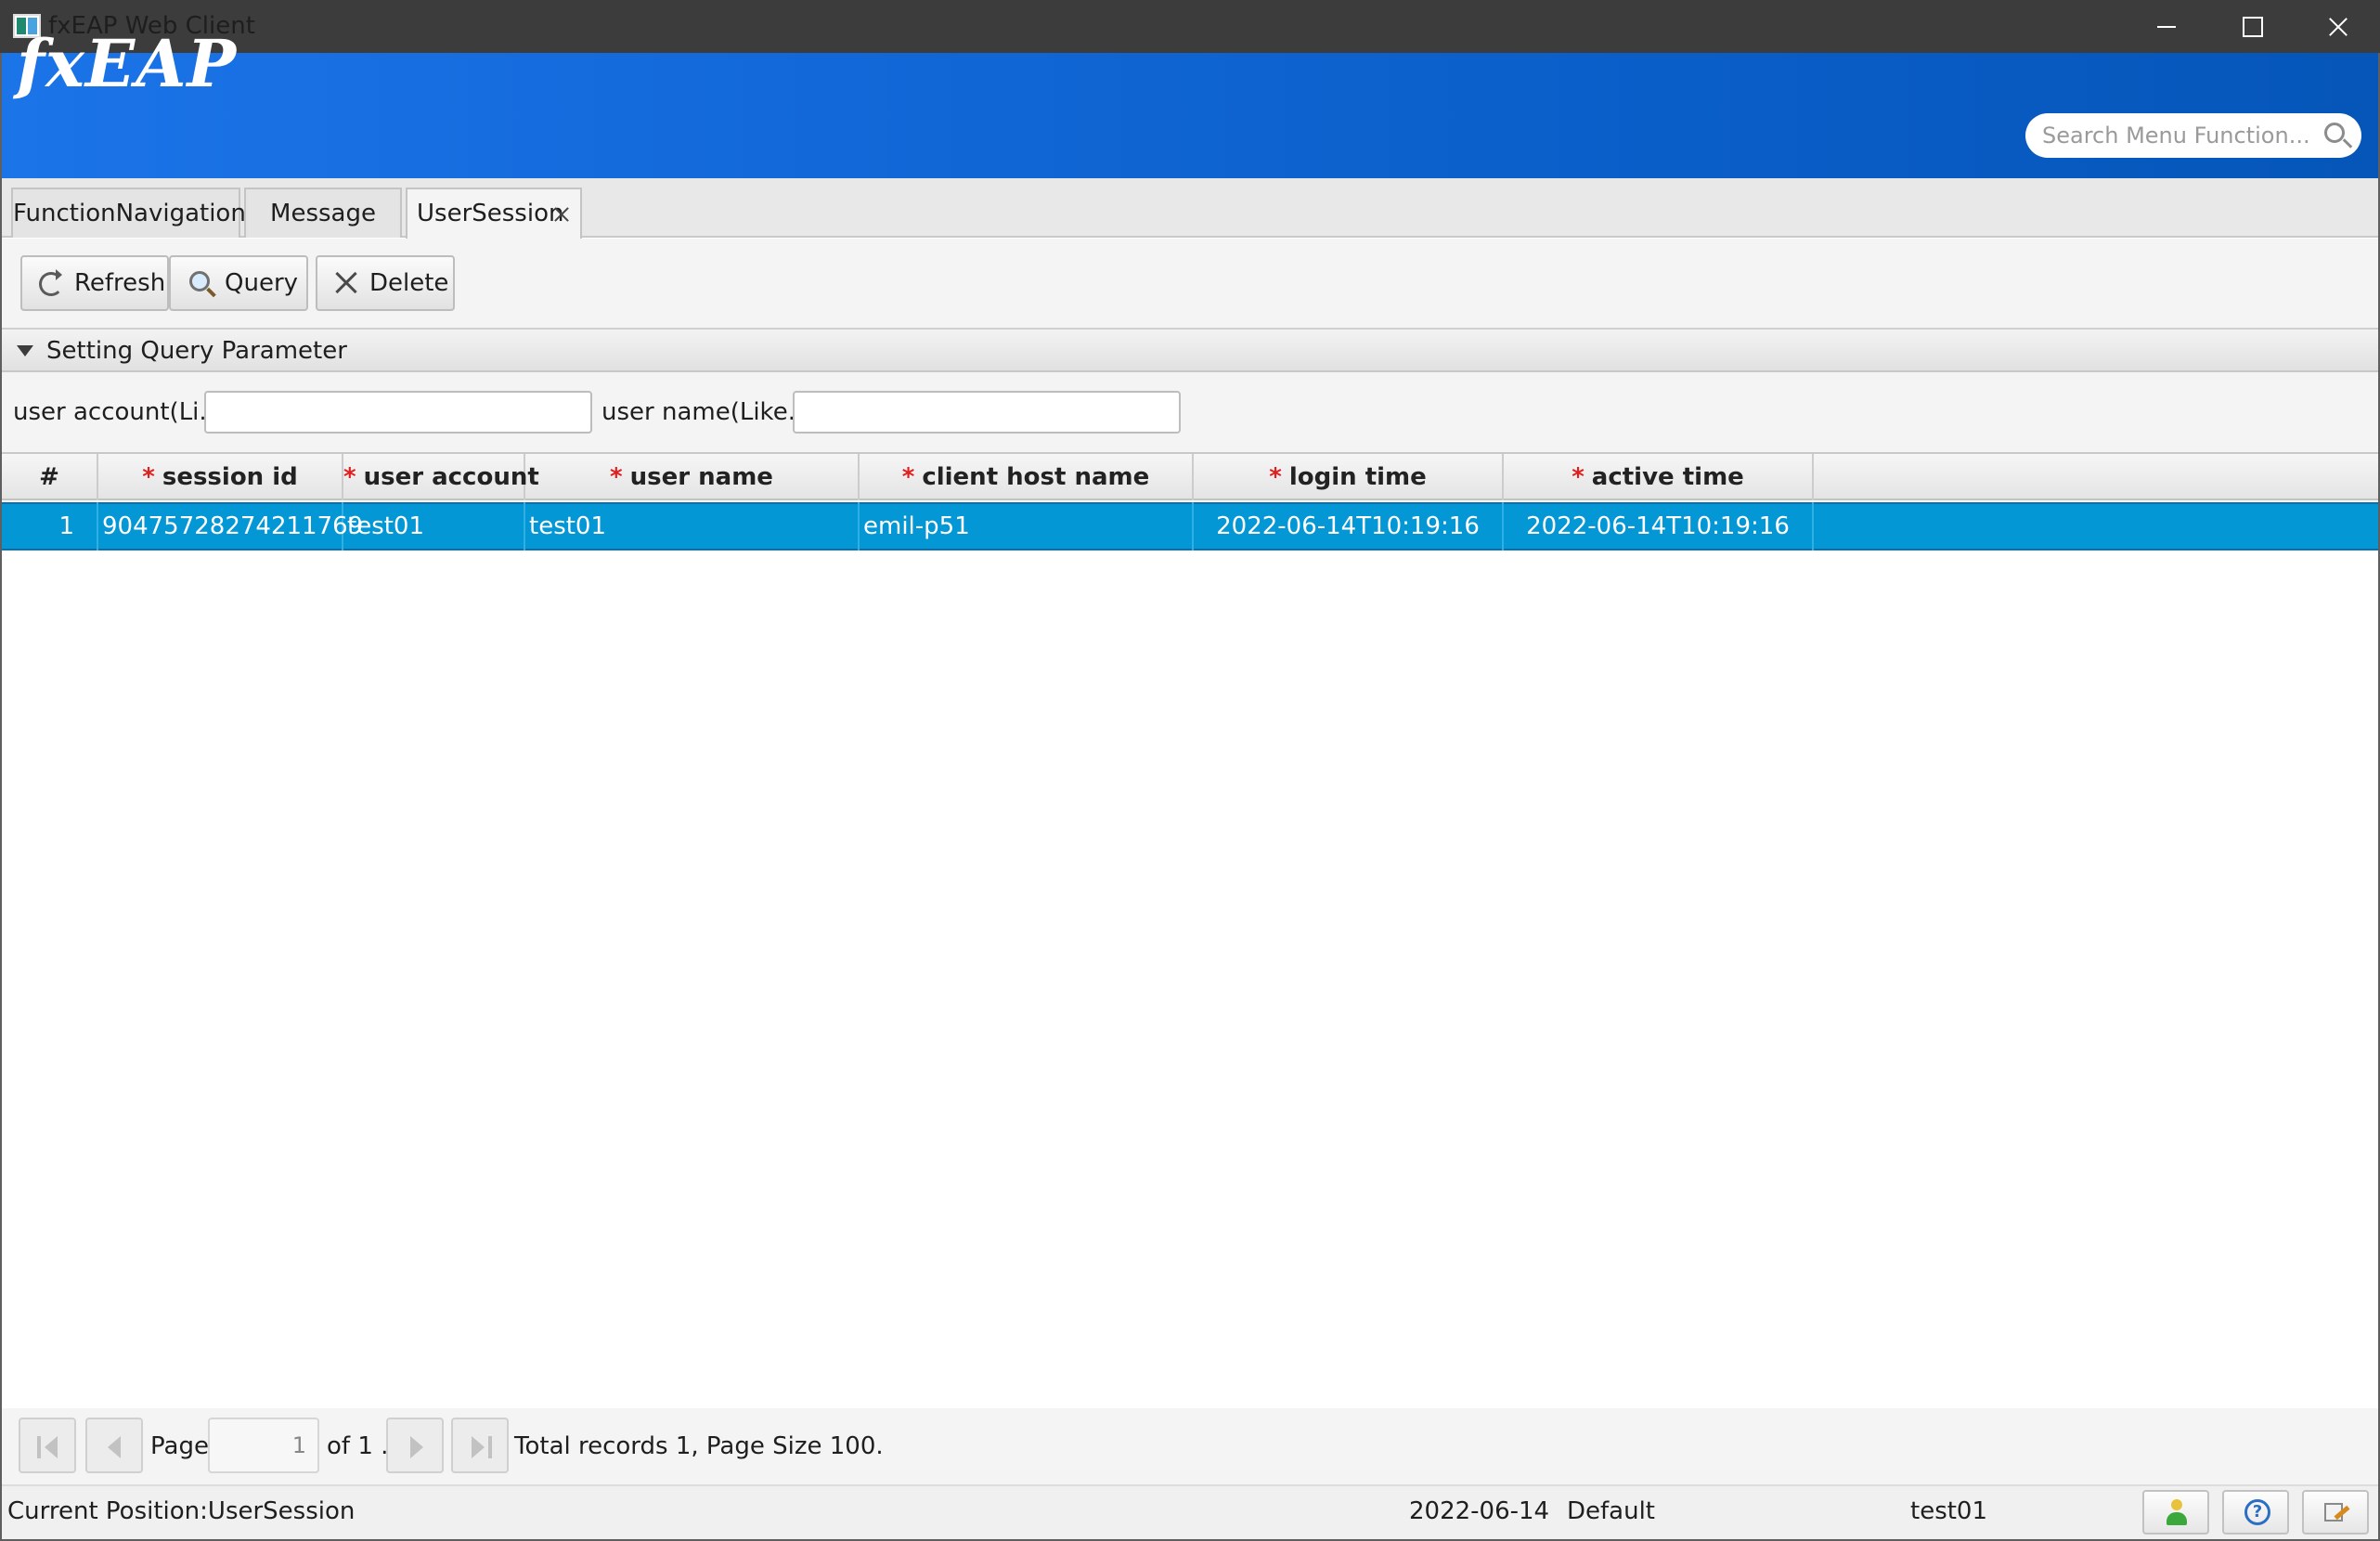 The image size is (2380, 1541). What do you see at coordinates (50, 477) in the screenshot?
I see `column-header-number: #` at bounding box center [50, 477].